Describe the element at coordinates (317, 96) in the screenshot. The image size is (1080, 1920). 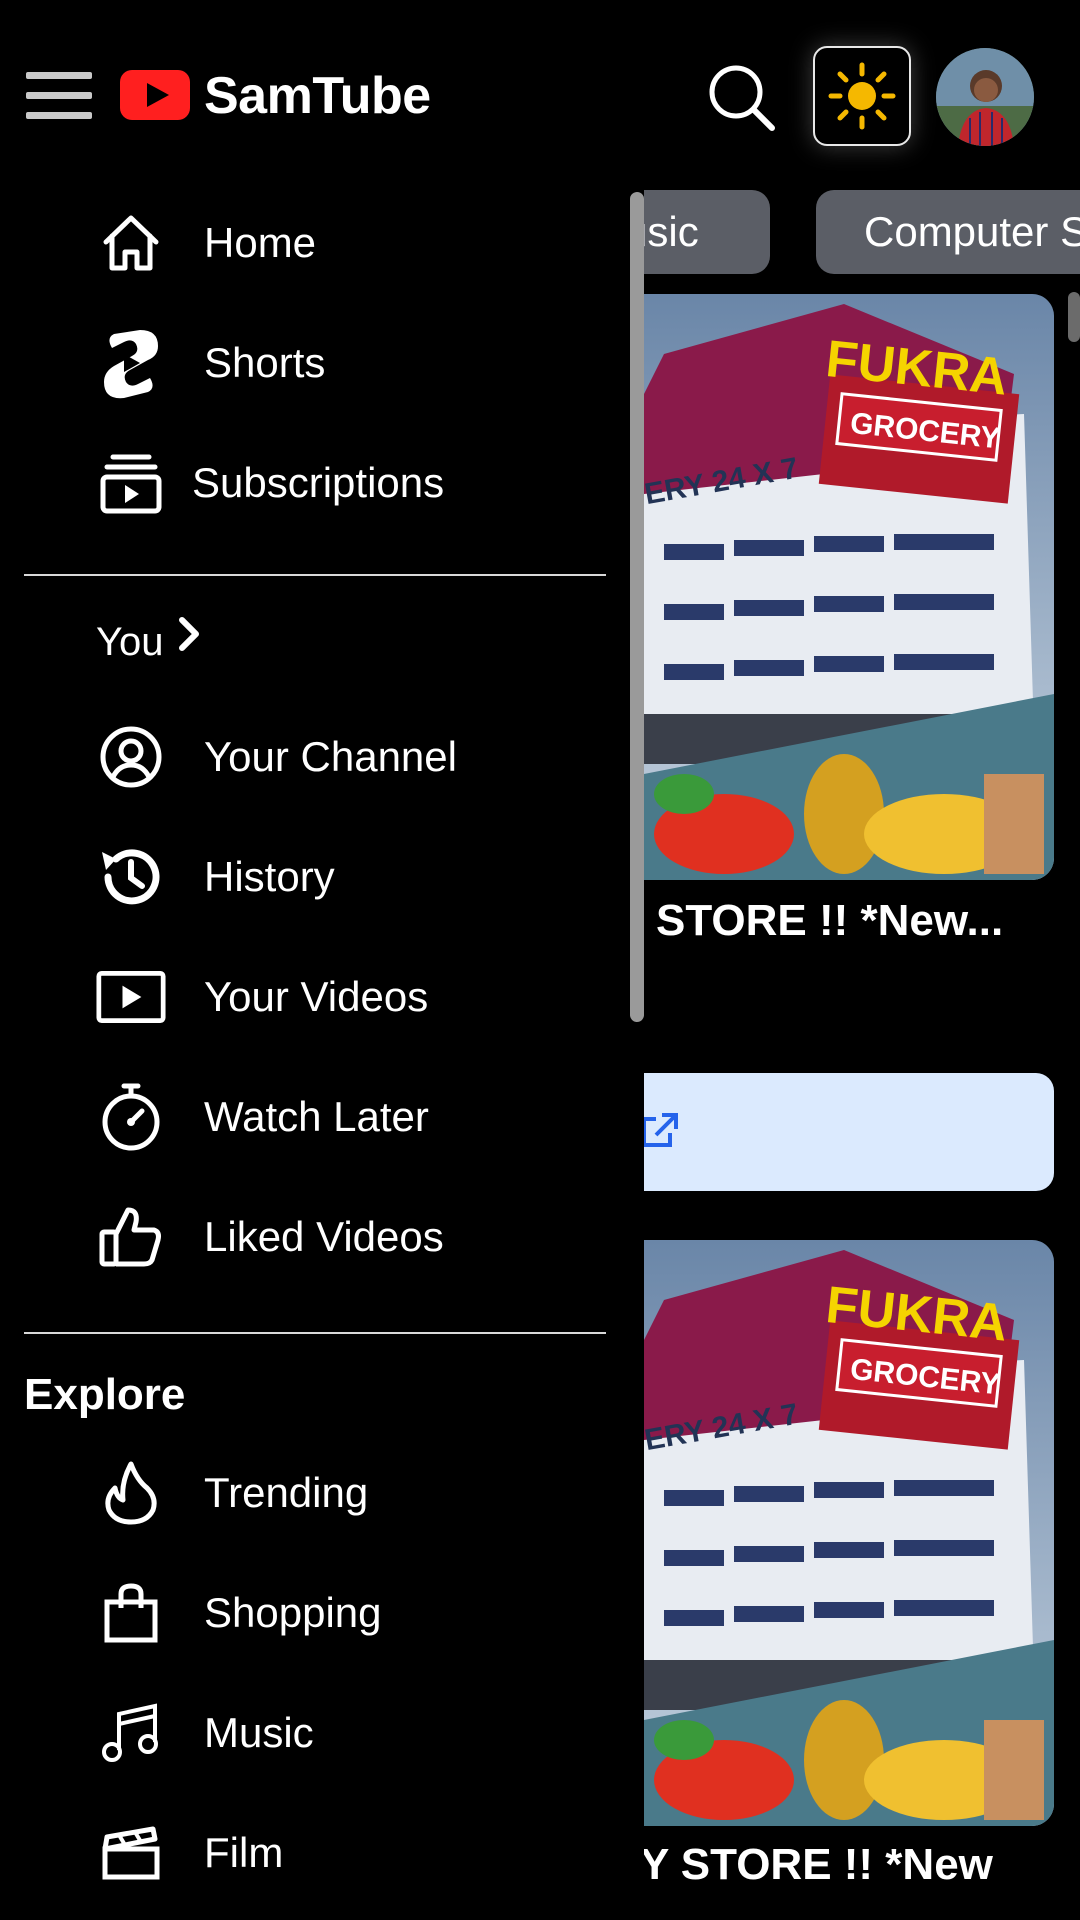
I see `app-logo-text: SamTube` at that location.